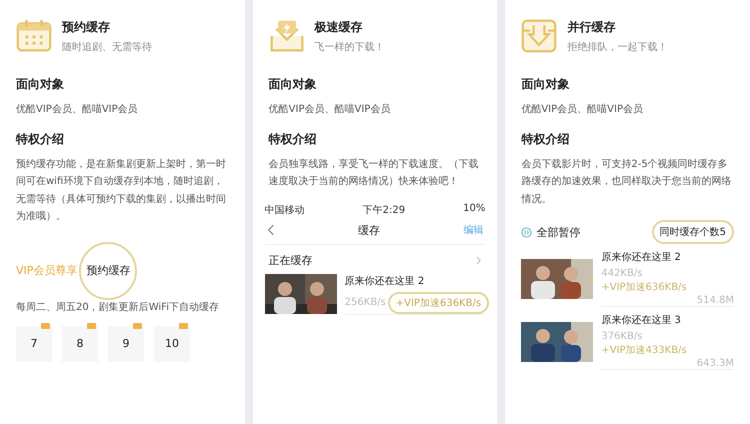  I want to click on back-icon, so click(270, 230).